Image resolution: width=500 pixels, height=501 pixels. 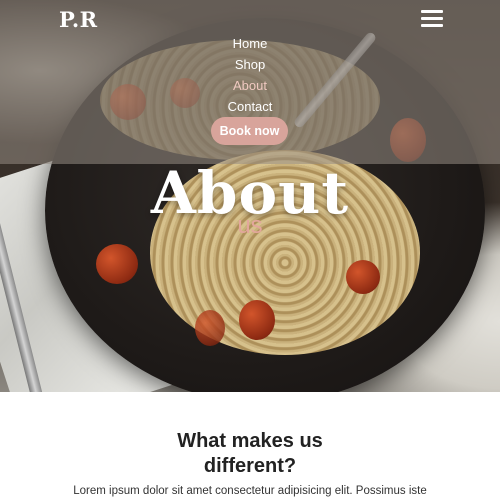 I want to click on hero-subtitle: us, so click(x=250, y=225).